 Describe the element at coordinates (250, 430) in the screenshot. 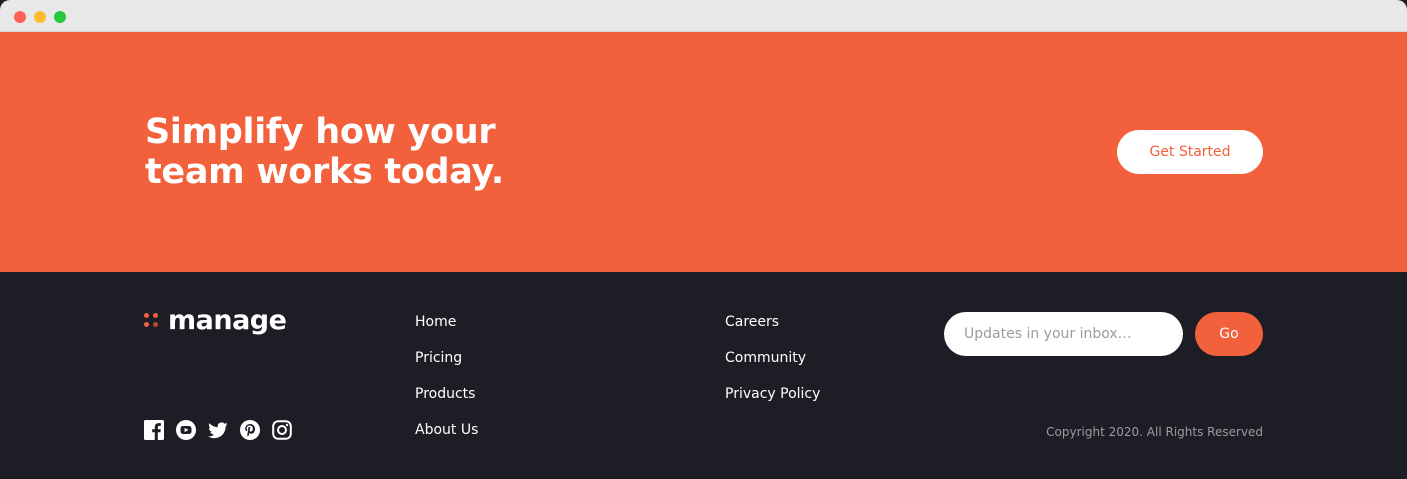

I see `pinterest-icon` at that location.